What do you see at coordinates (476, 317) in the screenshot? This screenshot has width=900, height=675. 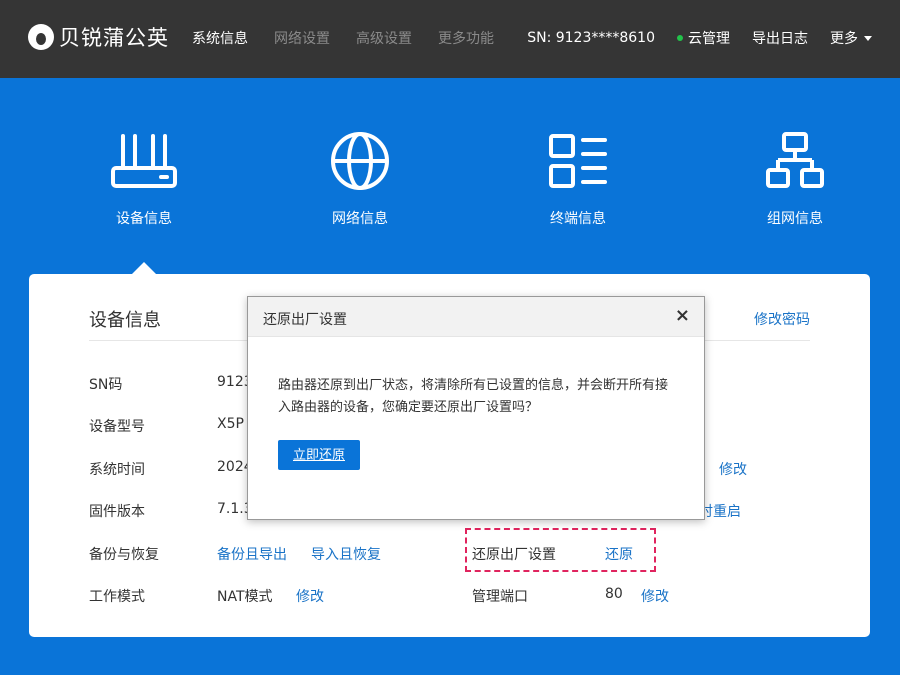 I see `dialog-header: 还原出厂设置 ×` at bounding box center [476, 317].